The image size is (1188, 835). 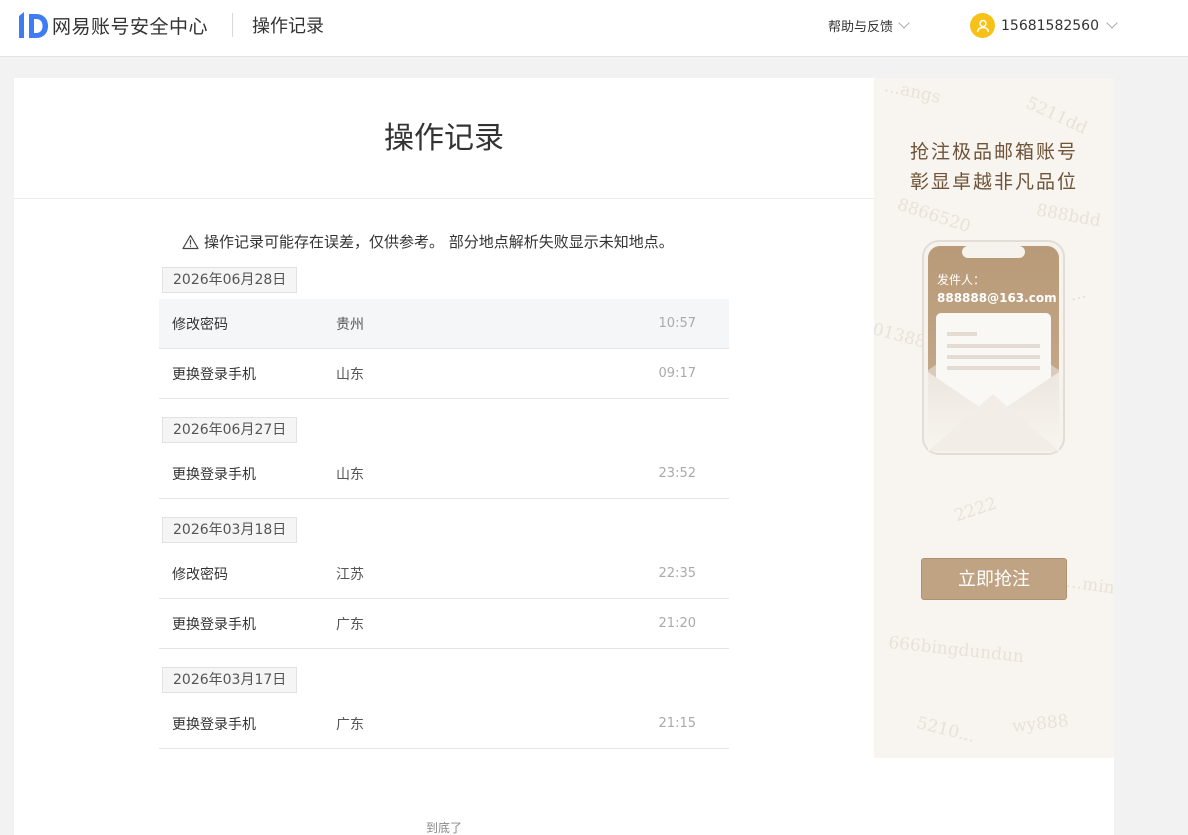 I want to click on brand-name: 网易账号安全中心, so click(x=130, y=26).